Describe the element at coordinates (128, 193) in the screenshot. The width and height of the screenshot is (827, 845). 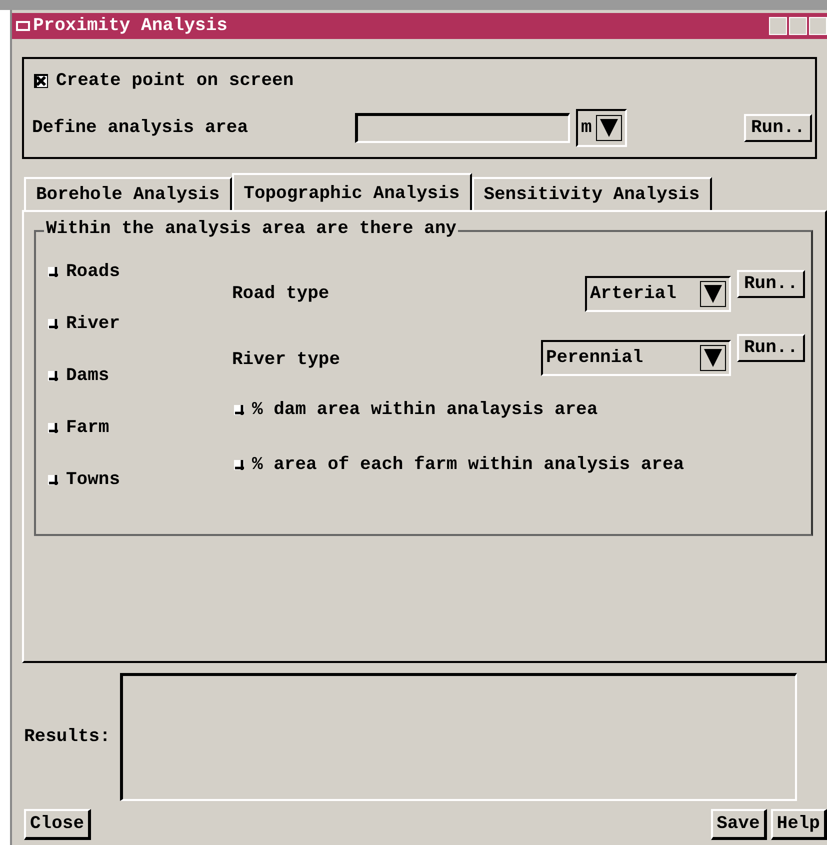
I see `tab: Borehole Analysis` at that location.